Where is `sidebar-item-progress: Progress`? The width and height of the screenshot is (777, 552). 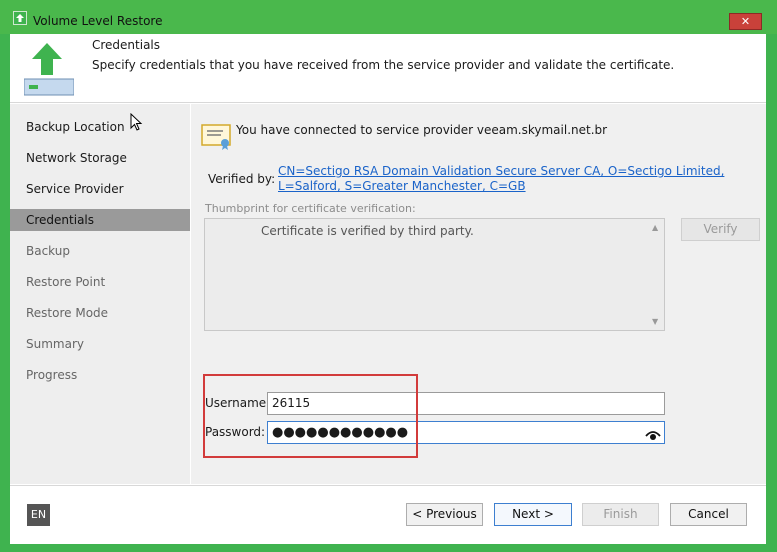
sidebar-item-progress: Progress is located at coordinates (52, 375).